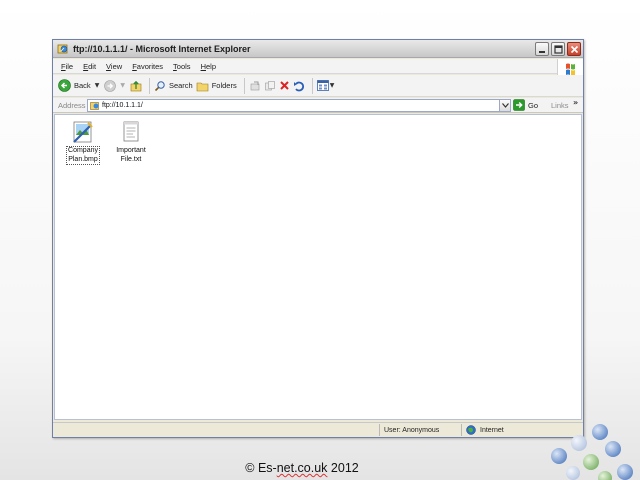 This screenshot has height=480, width=640. I want to click on delete-button, so click(284, 86).